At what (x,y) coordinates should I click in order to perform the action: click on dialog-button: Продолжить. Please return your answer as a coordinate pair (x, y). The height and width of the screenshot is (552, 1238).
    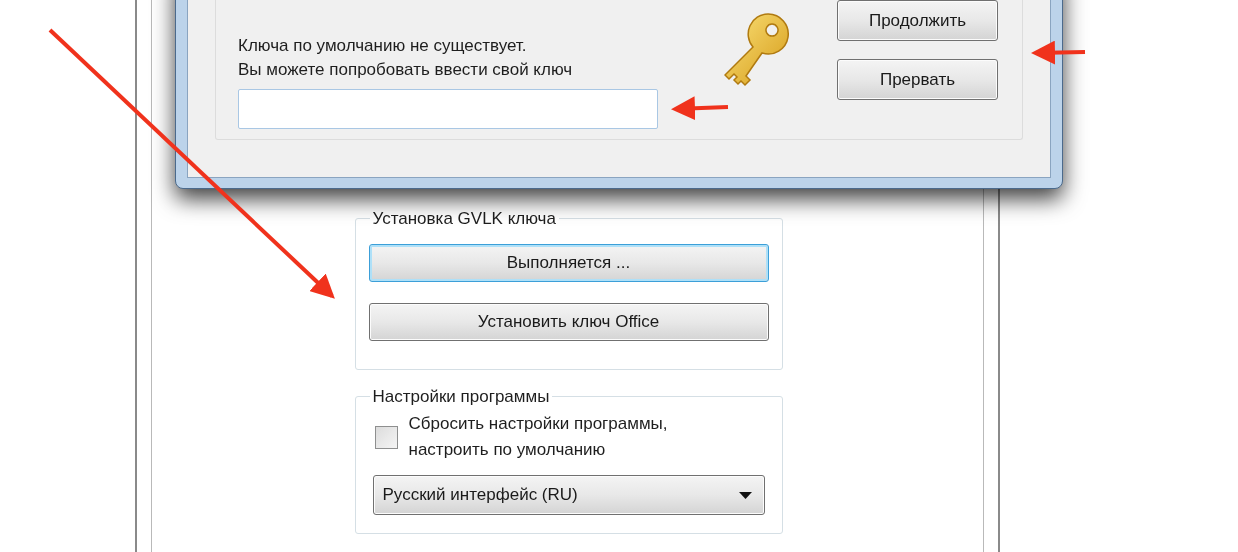
    Looking at the image, I should click on (917, 20).